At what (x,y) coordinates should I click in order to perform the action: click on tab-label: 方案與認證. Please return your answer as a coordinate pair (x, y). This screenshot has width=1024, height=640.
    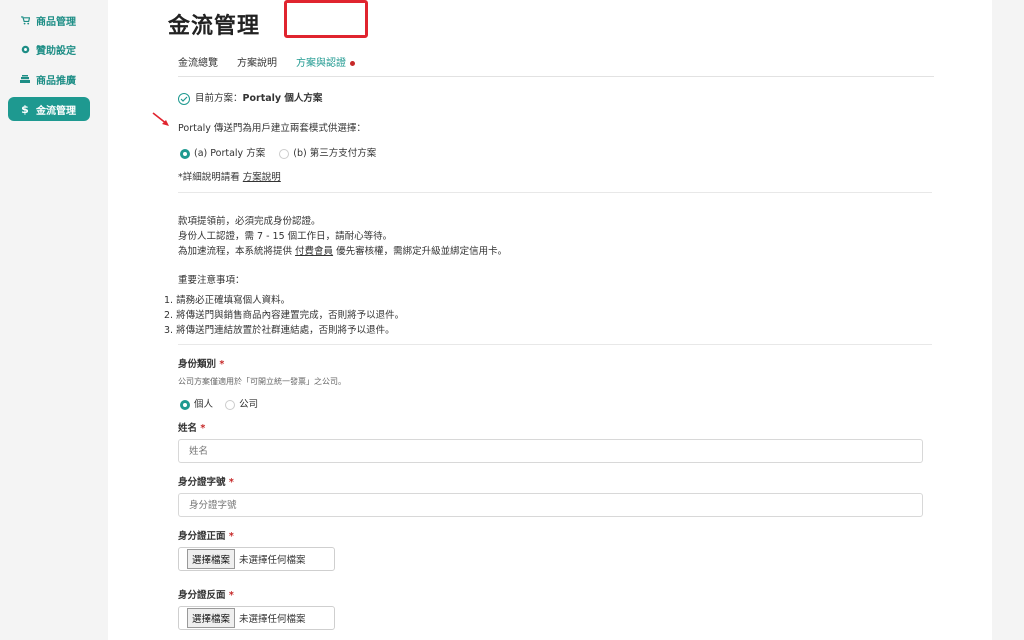
    Looking at the image, I should click on (321, 63).